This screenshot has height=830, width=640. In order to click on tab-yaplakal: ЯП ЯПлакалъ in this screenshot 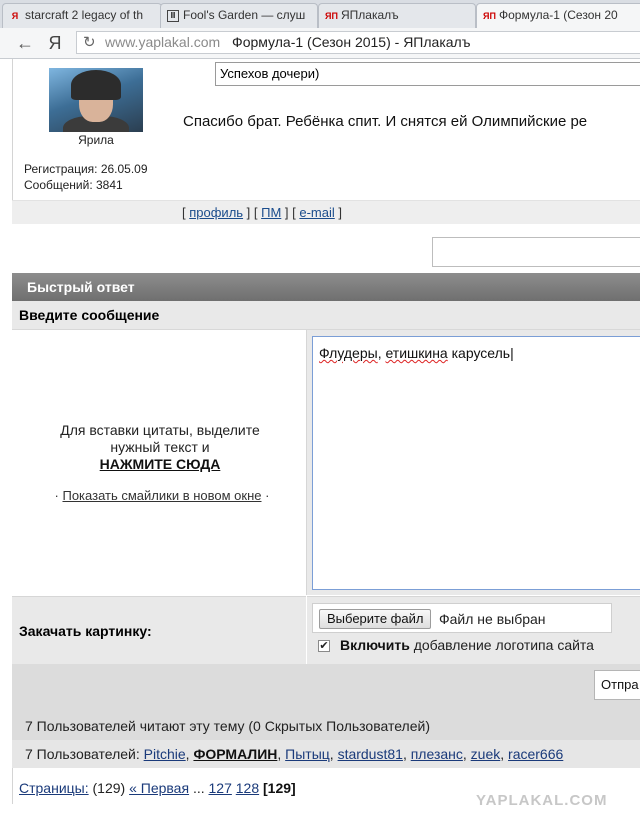, I will do `click(397, 15)`.